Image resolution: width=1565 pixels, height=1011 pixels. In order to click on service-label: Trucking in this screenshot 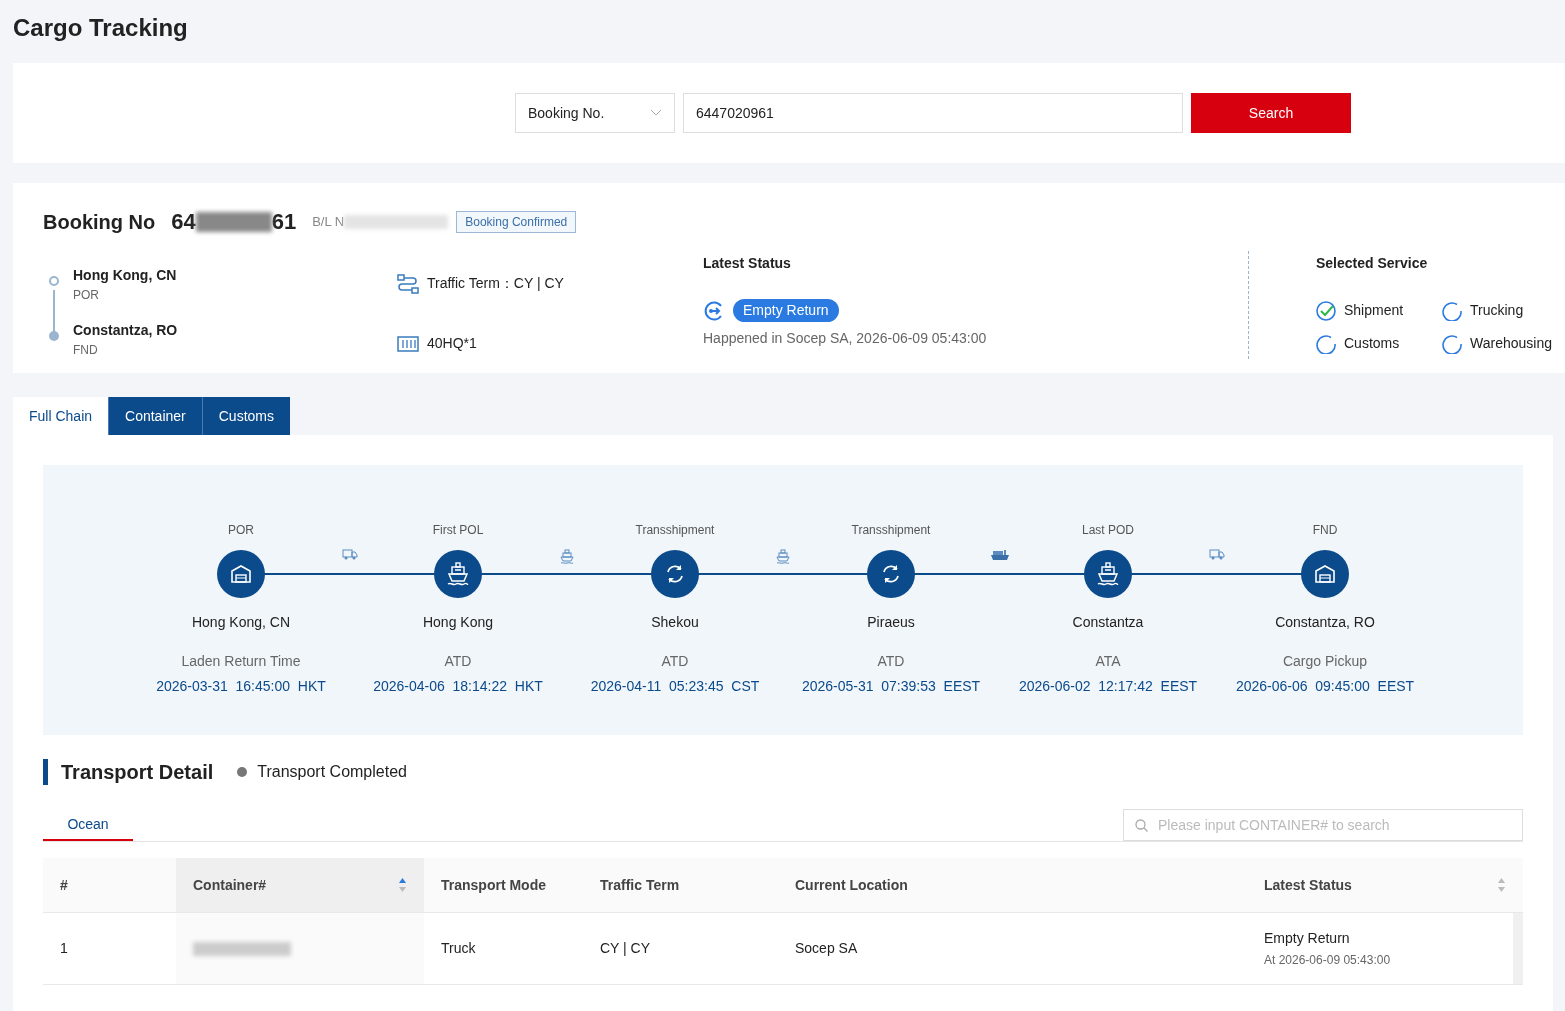, I will do `click(1497, 310)`.